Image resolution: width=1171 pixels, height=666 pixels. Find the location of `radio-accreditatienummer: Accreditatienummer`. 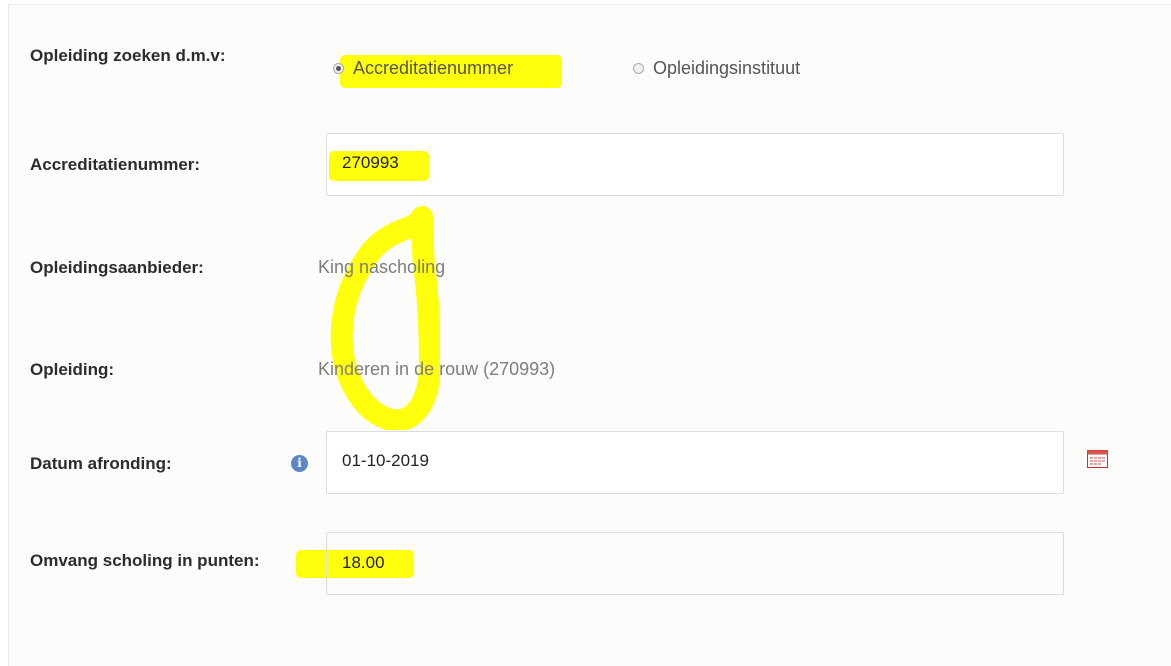

radio-accreditatienummer: Accreditatienummer is located at coordinates (423, 68).